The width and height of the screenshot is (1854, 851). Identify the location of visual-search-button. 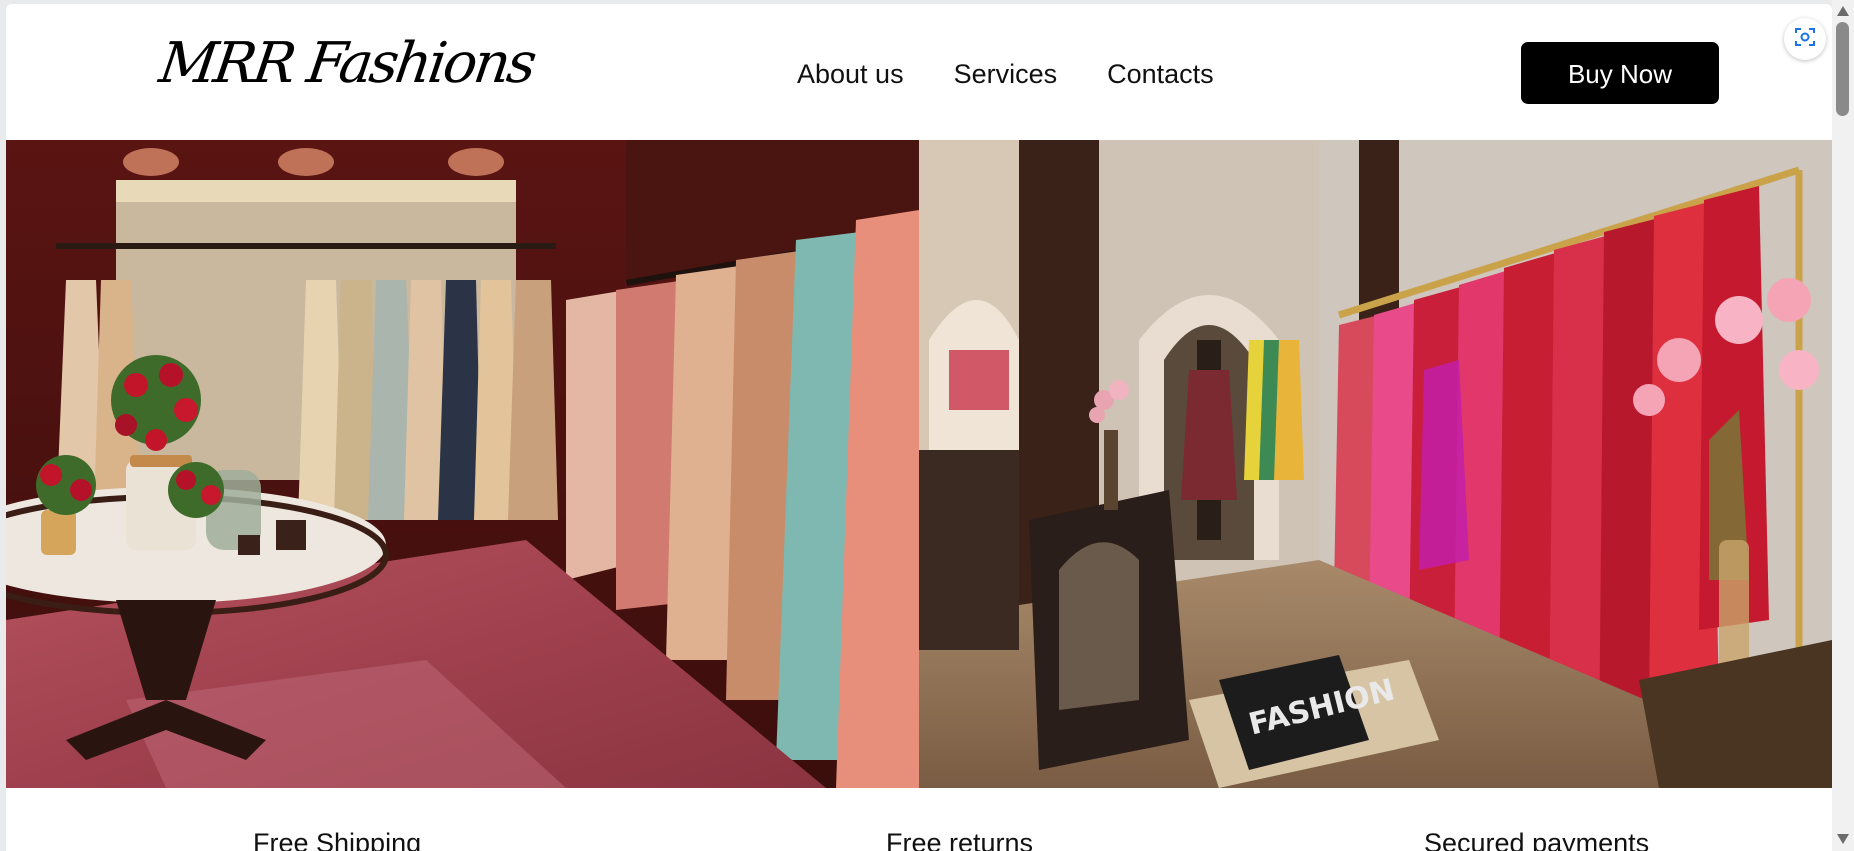
(1805, 39).